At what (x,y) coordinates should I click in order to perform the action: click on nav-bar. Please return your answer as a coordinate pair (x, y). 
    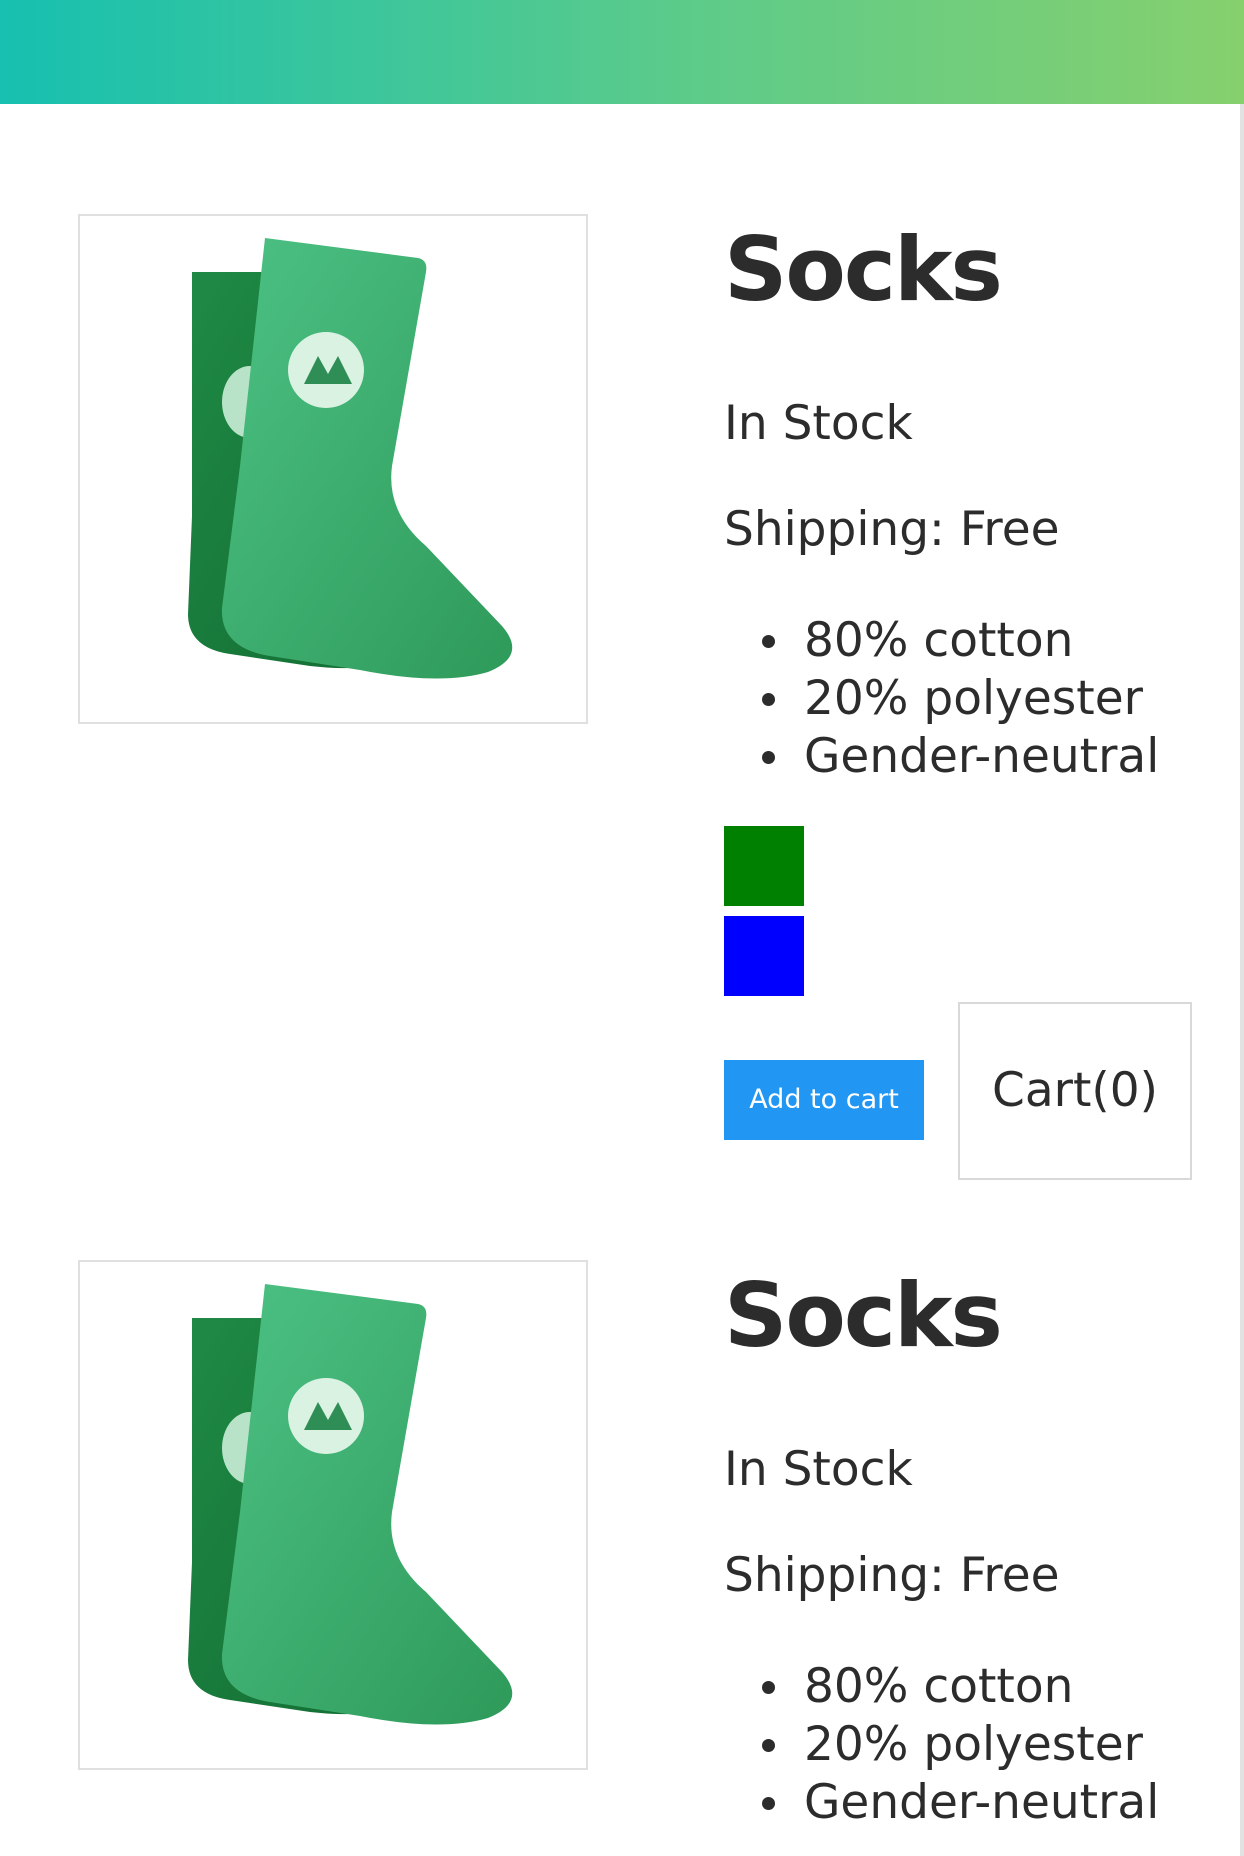
    Looking at the image, I should click on (622, 52).